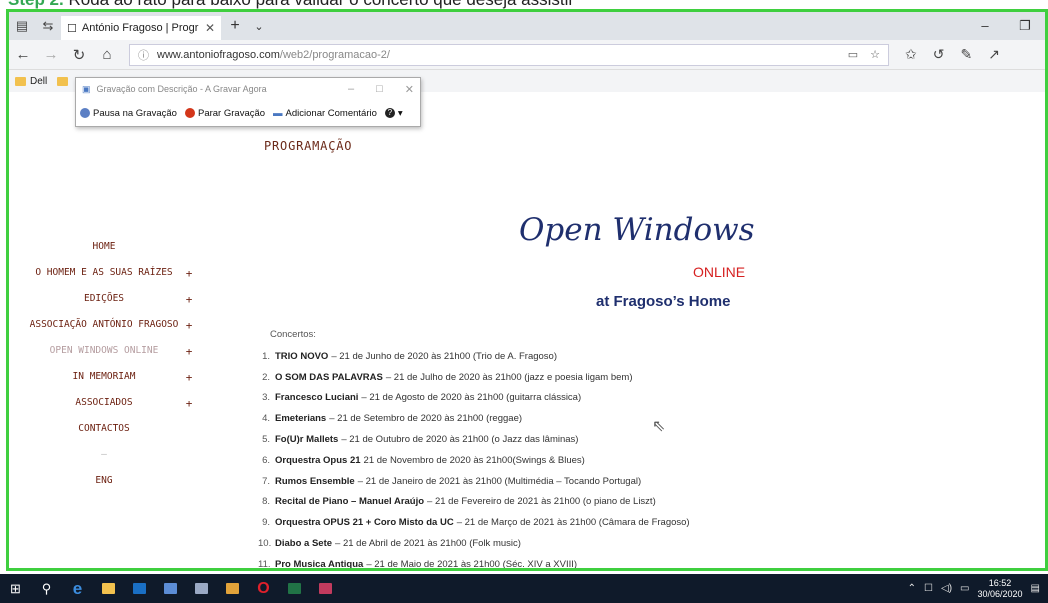 This screenshot has width=1048, height=603. What do you see at coordinates (316, 397) in the screenshot?
I see `concert-name: Francesco Luciani` at bounding box center [316, 397].